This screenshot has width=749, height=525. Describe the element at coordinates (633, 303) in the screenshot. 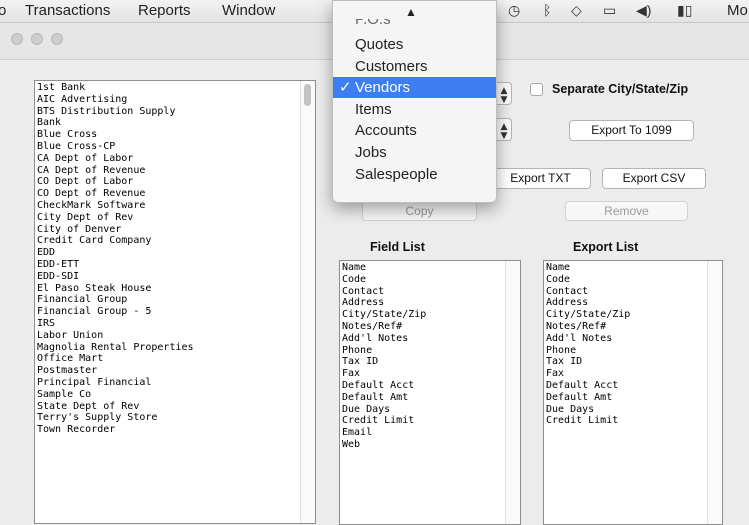

I see `export-list-item: Address` at that location.